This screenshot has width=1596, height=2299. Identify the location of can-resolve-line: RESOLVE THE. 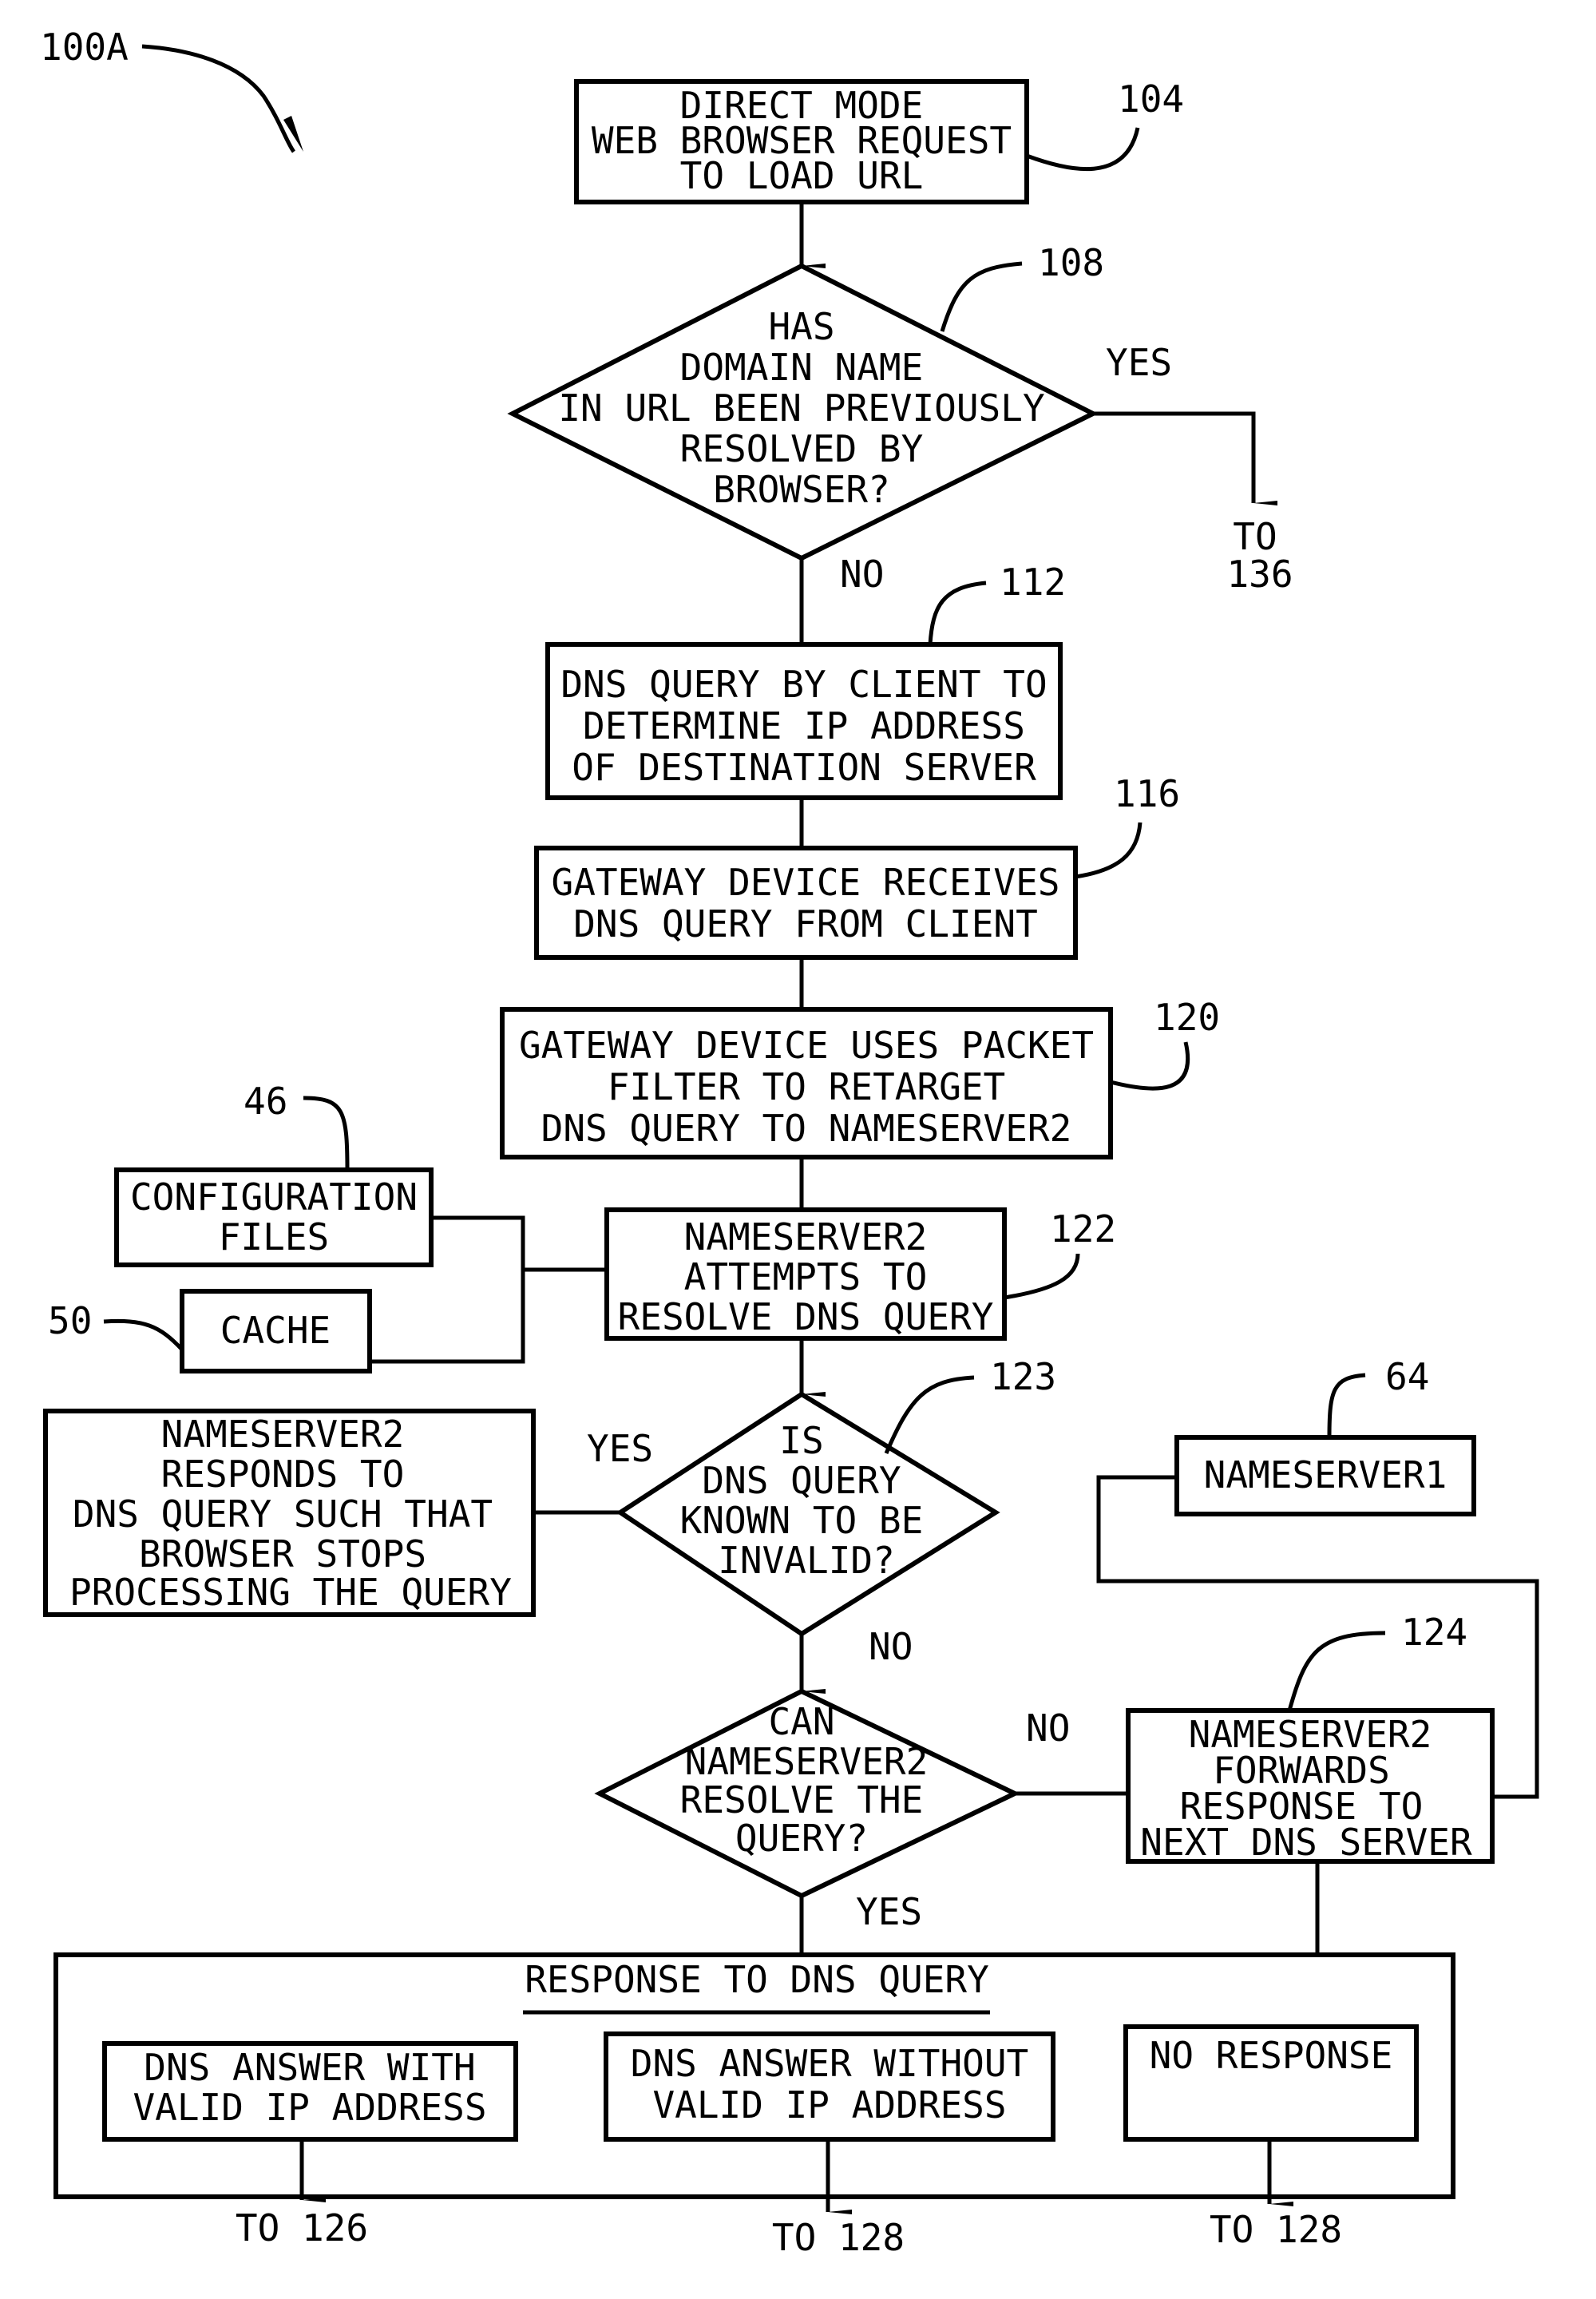
(802, 1799).